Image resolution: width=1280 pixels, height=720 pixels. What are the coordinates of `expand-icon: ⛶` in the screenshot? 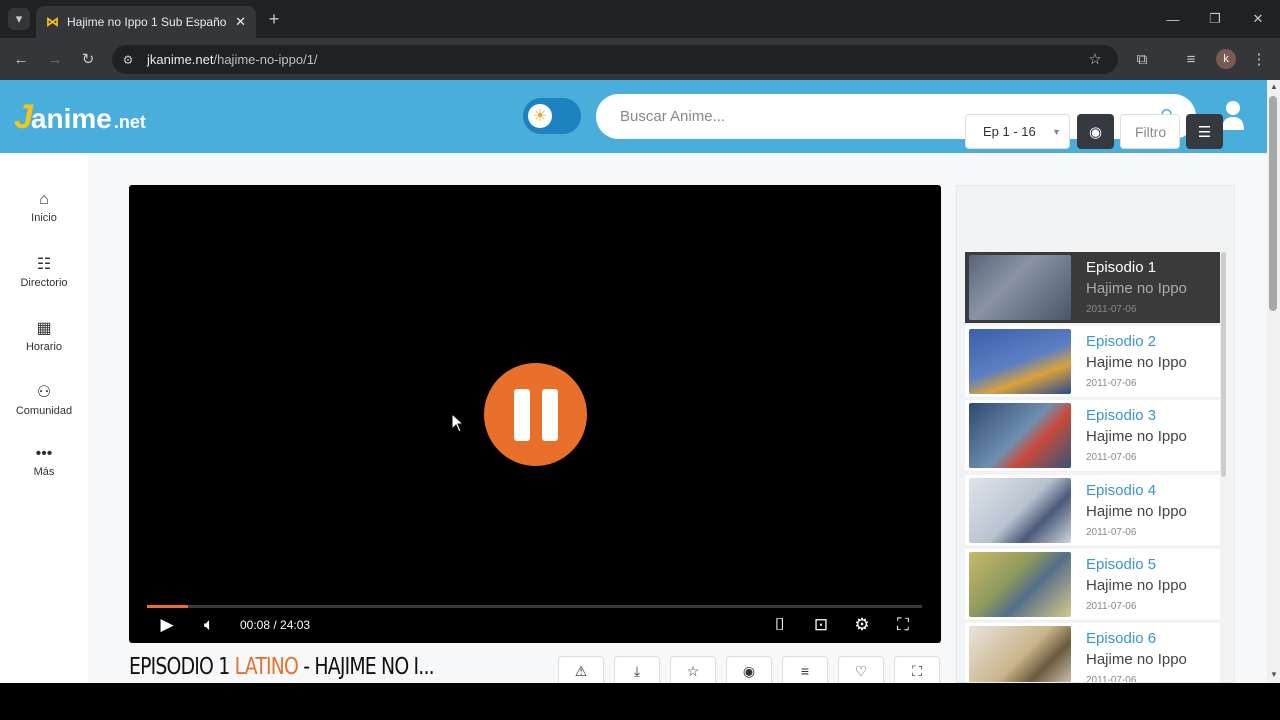 It's located at (917, 670).